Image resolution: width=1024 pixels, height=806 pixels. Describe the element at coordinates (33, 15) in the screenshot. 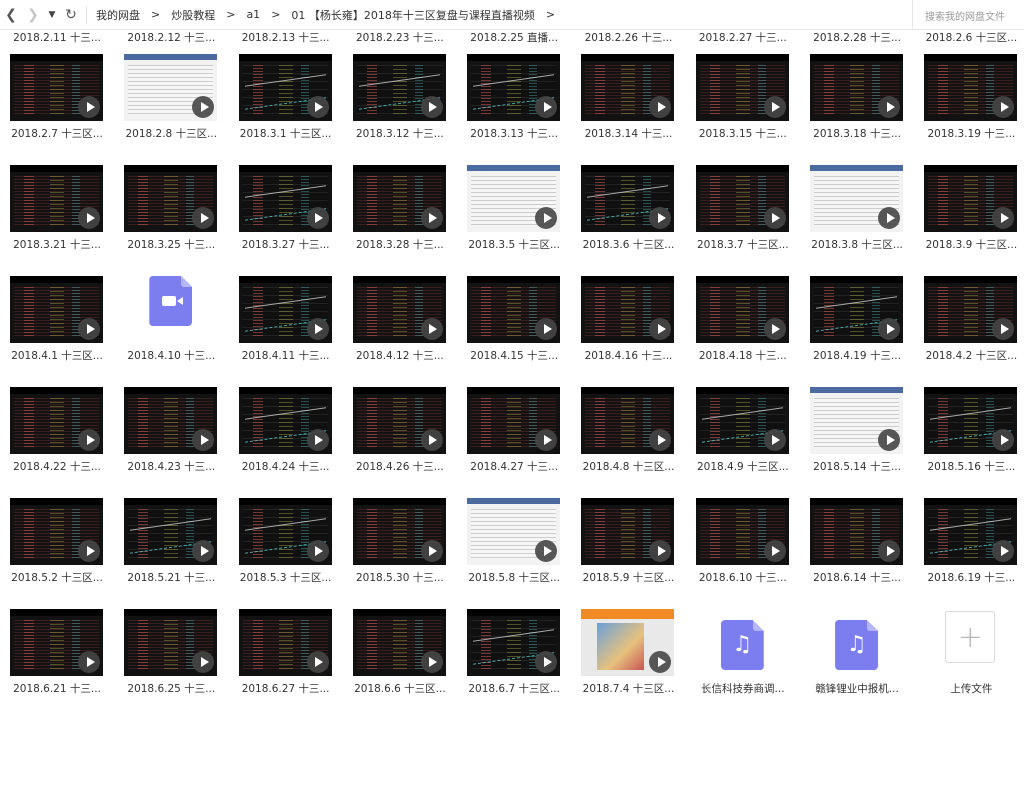

I see `chevron-right-icon: ❯` at that location.